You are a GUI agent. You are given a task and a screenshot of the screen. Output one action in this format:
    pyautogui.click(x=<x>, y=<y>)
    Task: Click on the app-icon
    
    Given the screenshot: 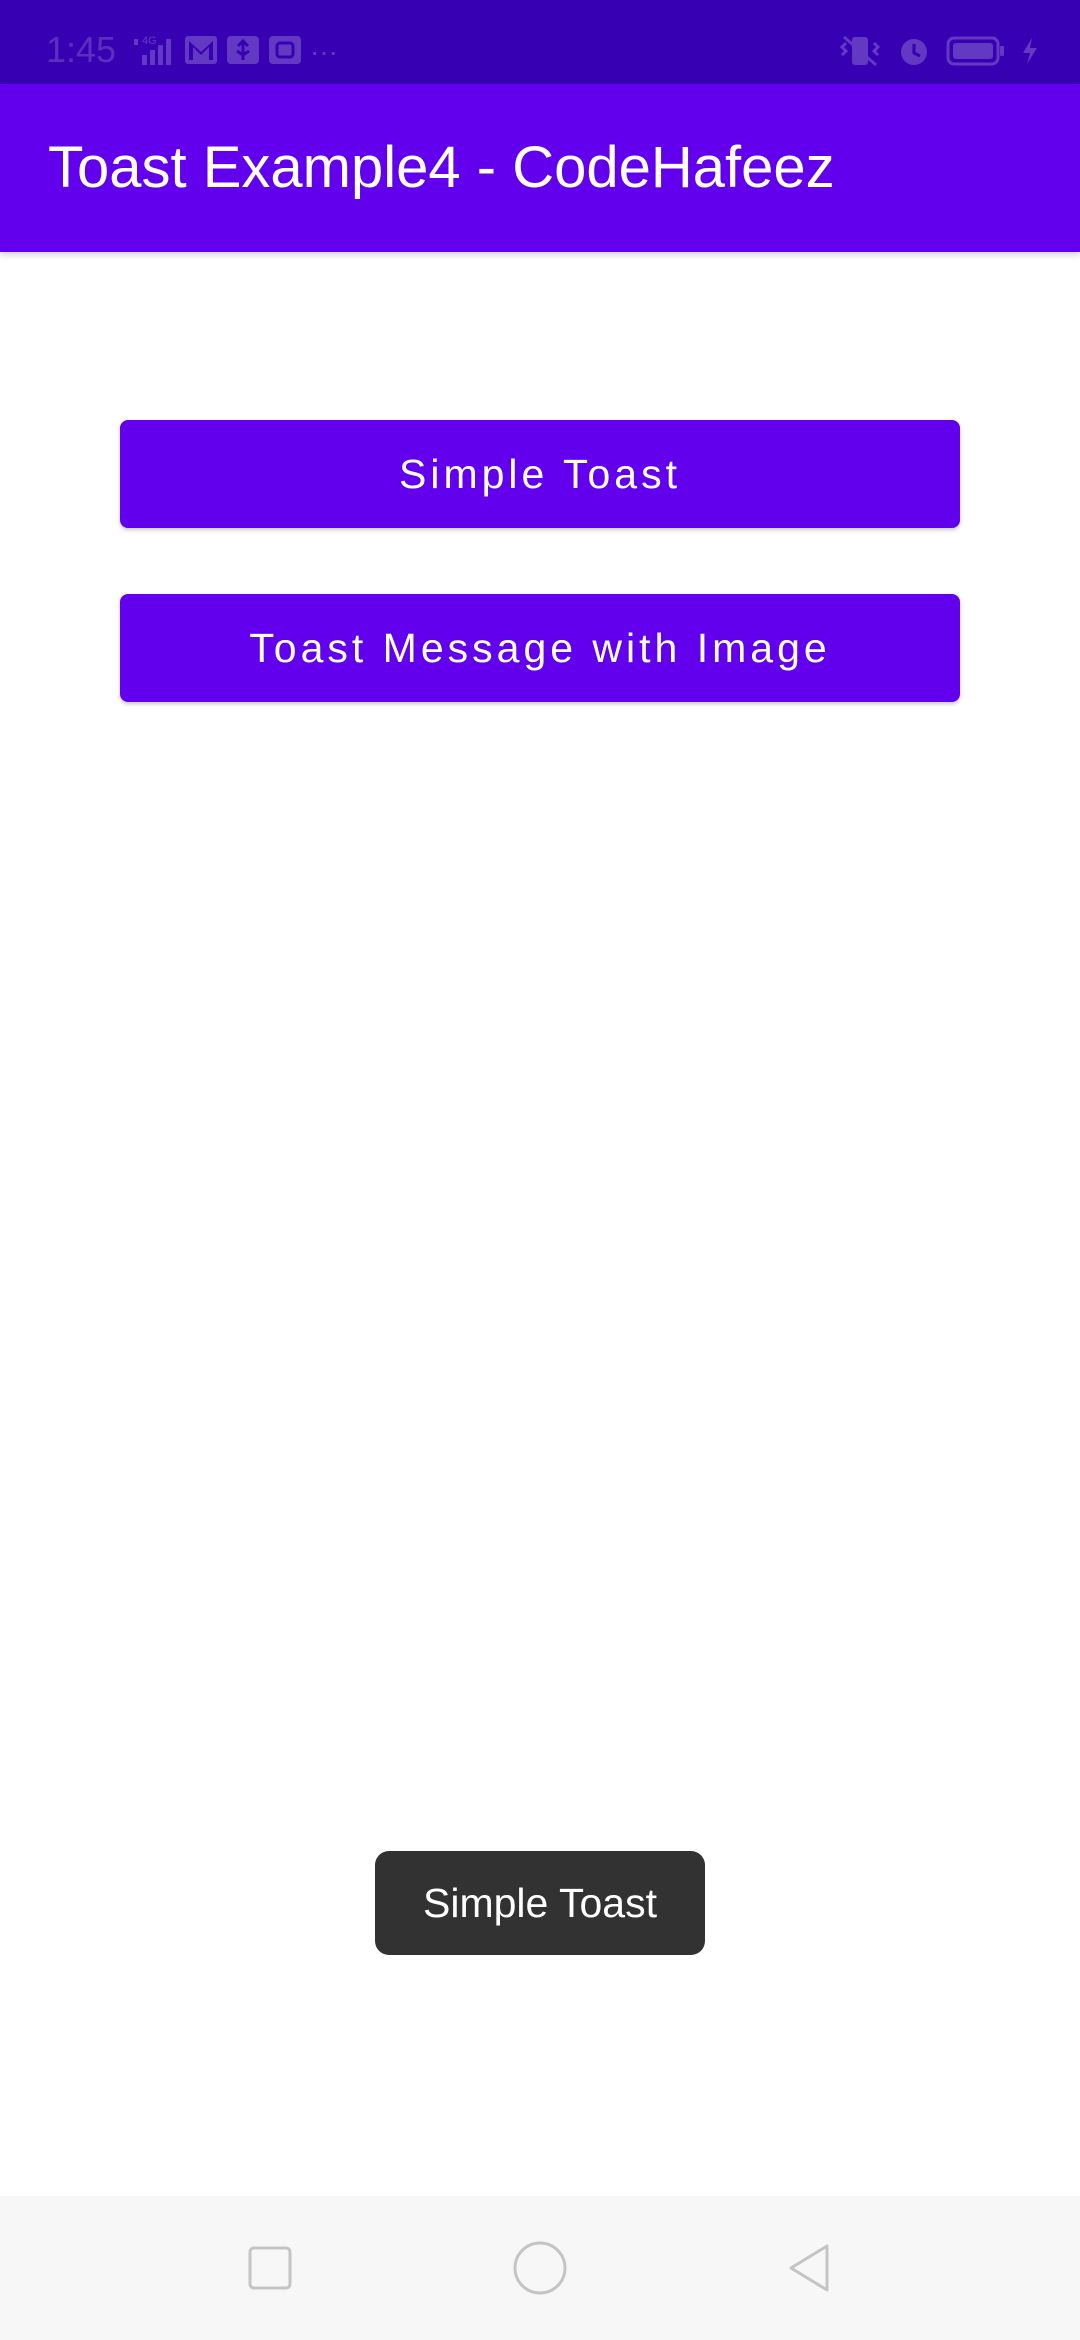 What is the action you would take?
    pyautogui.click(x=285, y=52)
    